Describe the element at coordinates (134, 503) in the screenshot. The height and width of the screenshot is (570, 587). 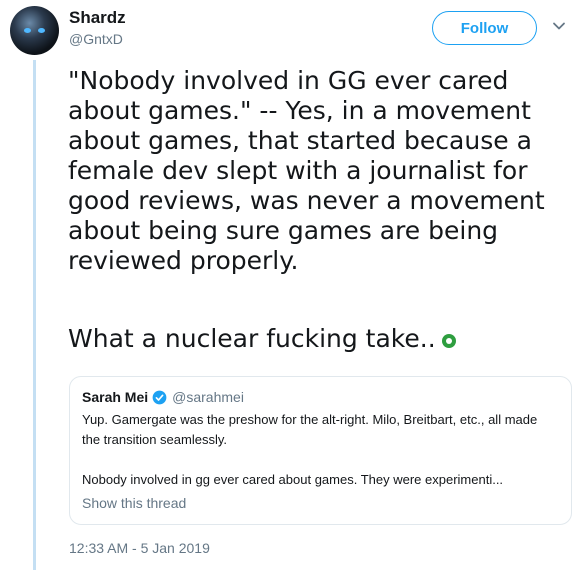
I see `show-thread-link: Show this thread` at that location.